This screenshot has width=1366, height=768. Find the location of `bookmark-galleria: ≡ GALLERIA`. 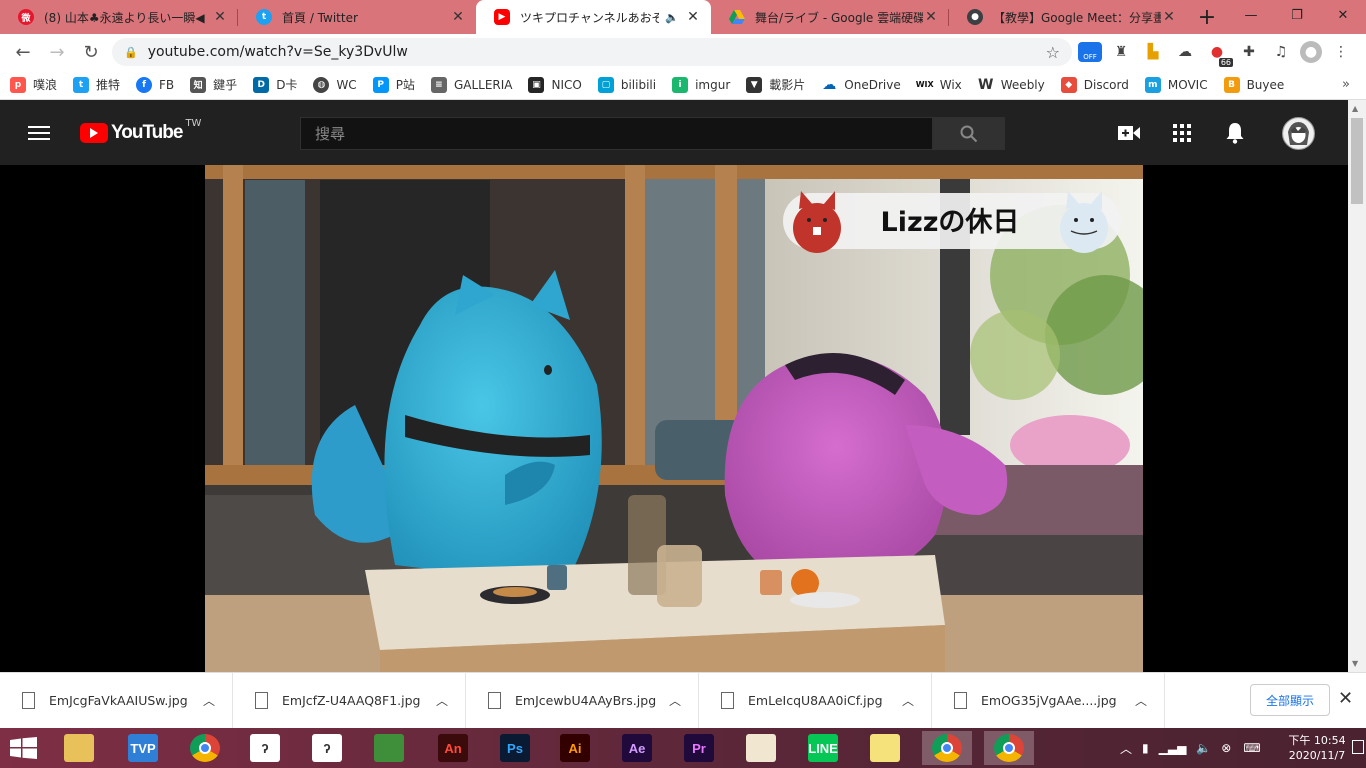

bookmark-galleria: ≡ GALLERIA is located at coordinates (471, 84).